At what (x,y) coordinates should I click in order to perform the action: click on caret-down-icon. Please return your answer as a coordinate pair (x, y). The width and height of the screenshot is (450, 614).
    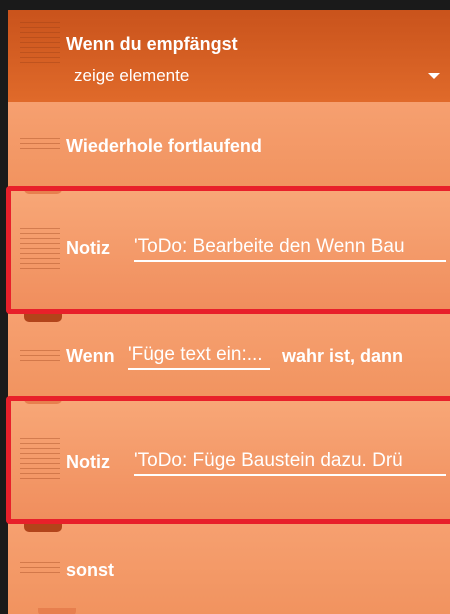
    Looking at the image, I should click on (434, 76).